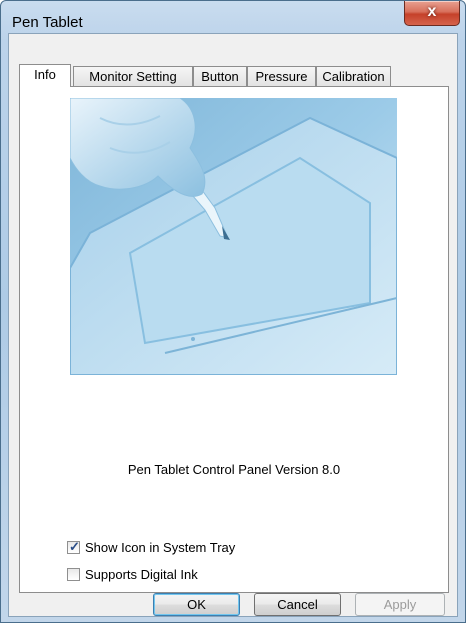  Describe the element at coordinates (297, 604) in the screenshot. I see `cancel-button: Cancel` at that location.